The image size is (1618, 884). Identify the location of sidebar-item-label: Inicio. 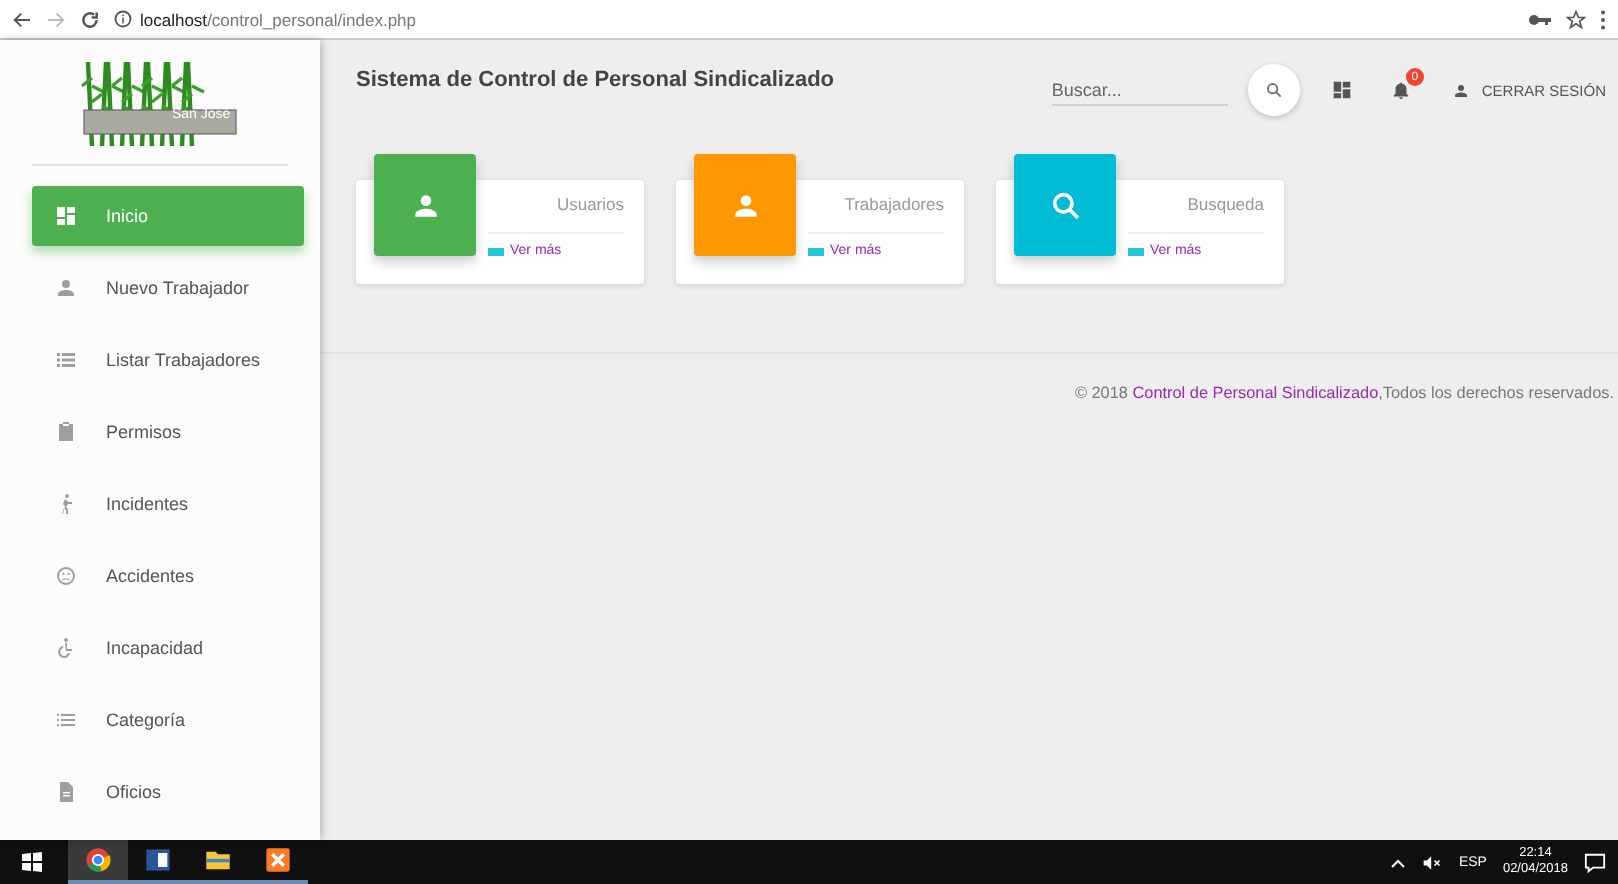
(127, 216).